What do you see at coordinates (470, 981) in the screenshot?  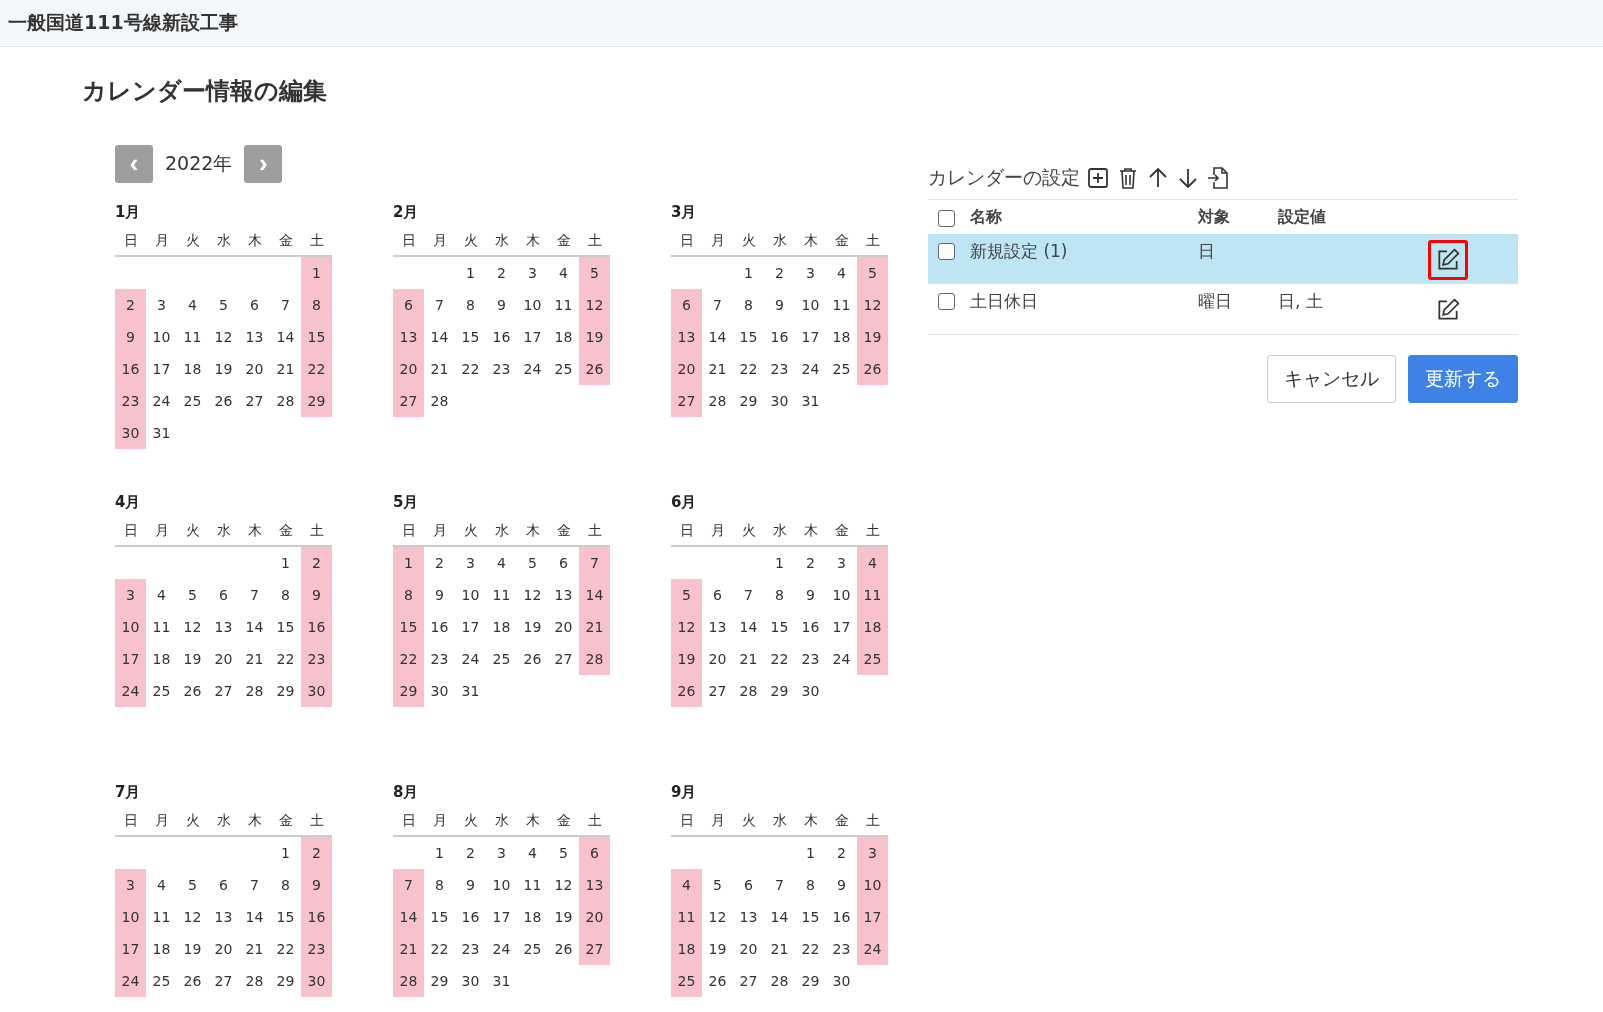 I see `date: 30` at bounding box center [470, 981].